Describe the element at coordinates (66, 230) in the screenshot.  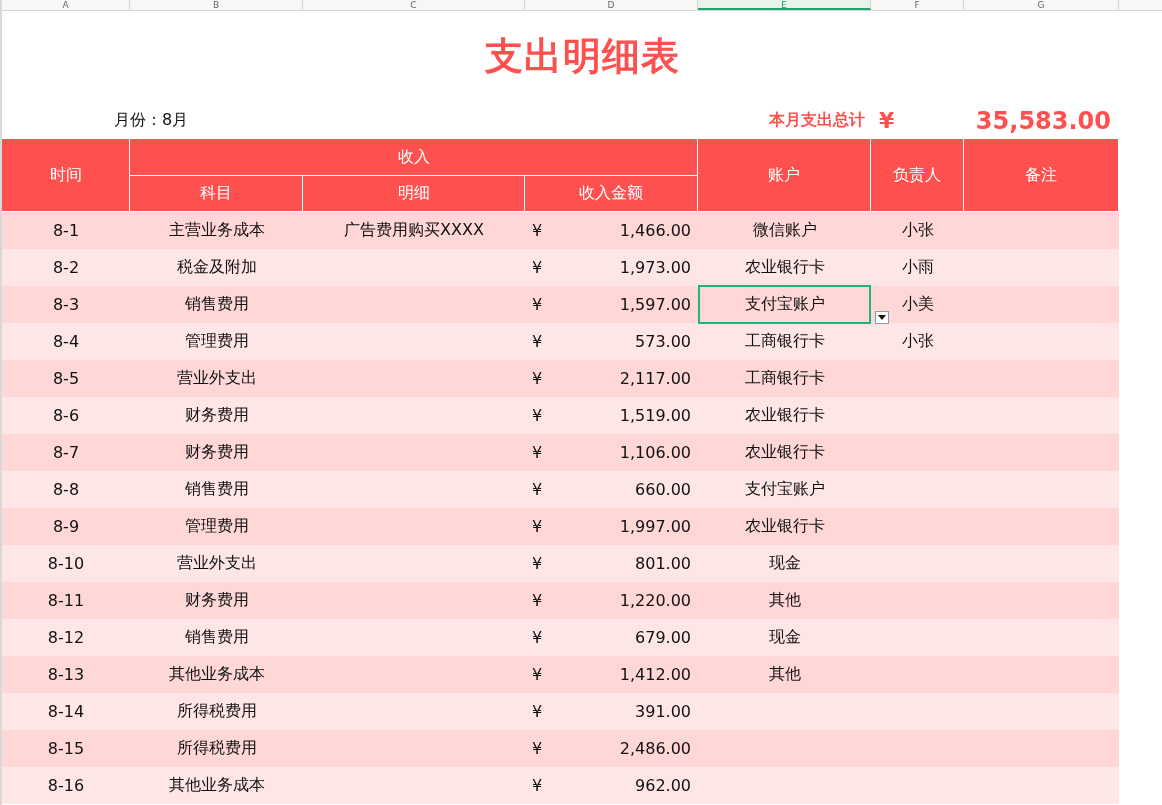
I see `date-cell: 8-1` at that location.